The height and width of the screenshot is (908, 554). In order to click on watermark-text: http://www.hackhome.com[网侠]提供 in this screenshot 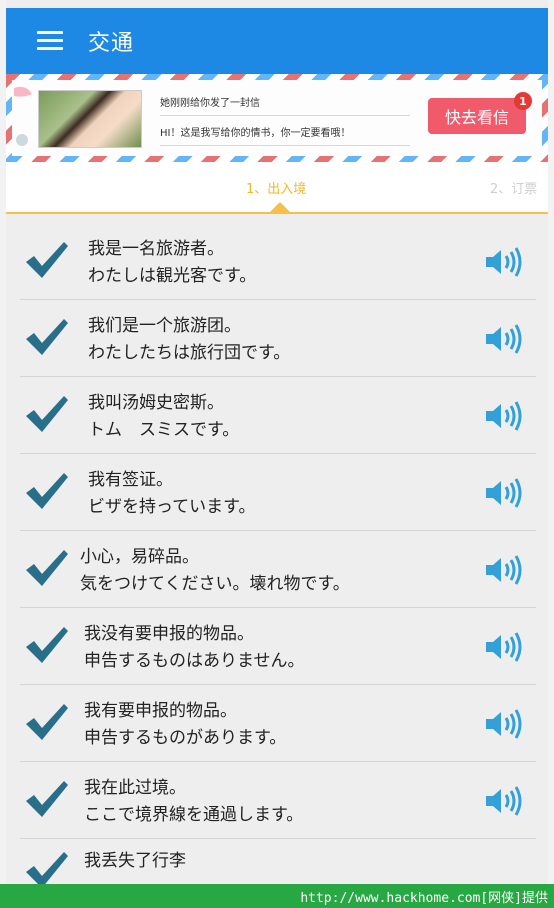, I will do `click(424, 898)`.